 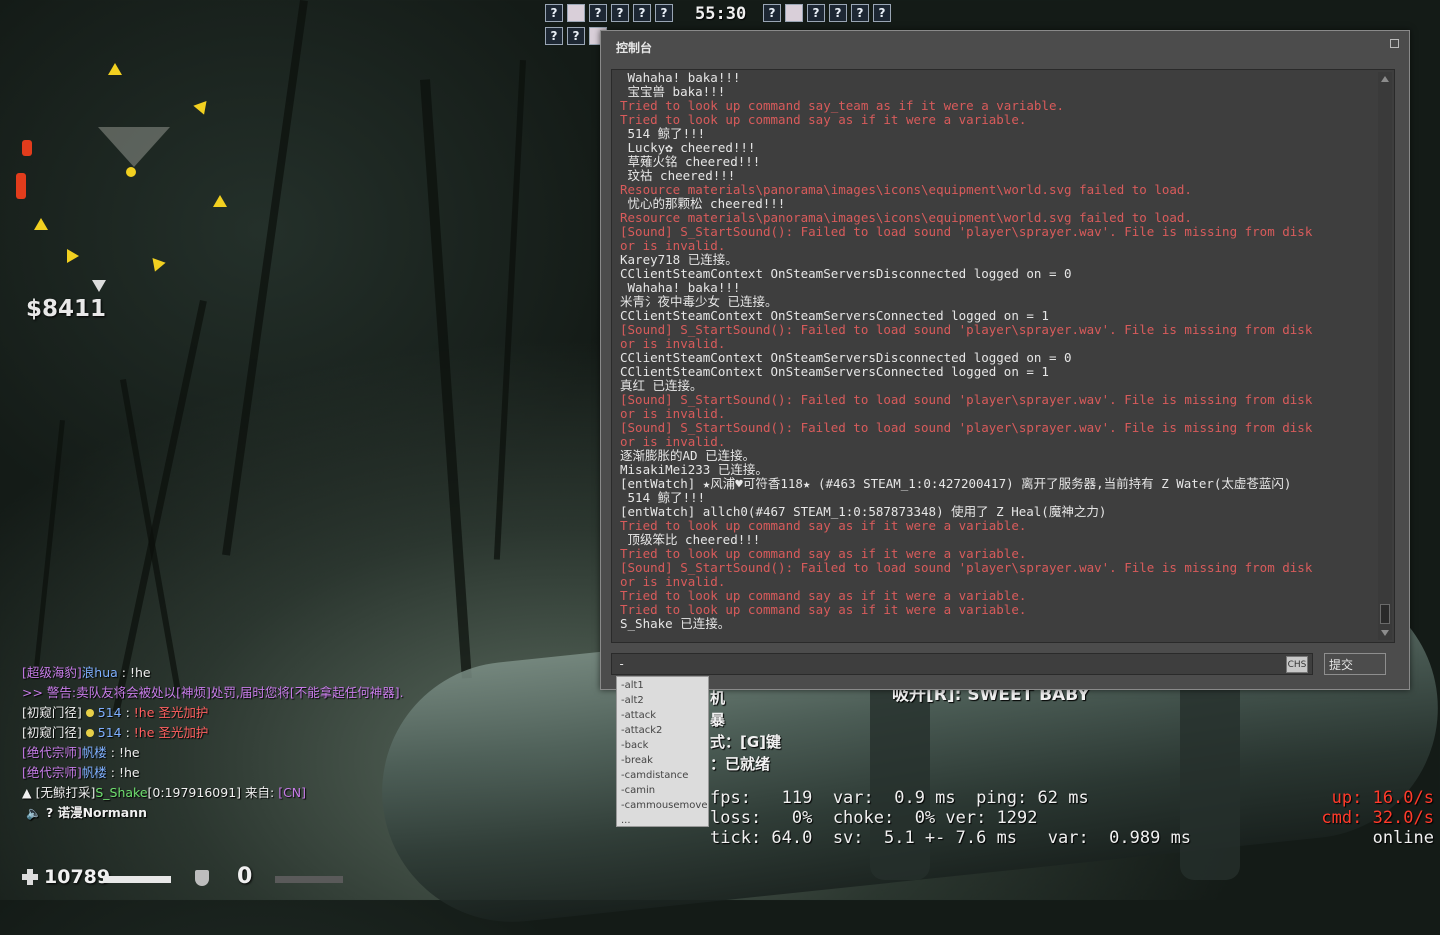 What do you see at coordinates (140, 672) in the screenshot?
I see `chat-message: !he` at bounding box center [140, 672].